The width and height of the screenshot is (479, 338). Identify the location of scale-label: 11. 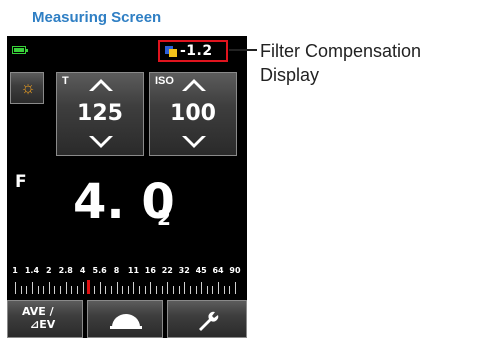
(133, 270).